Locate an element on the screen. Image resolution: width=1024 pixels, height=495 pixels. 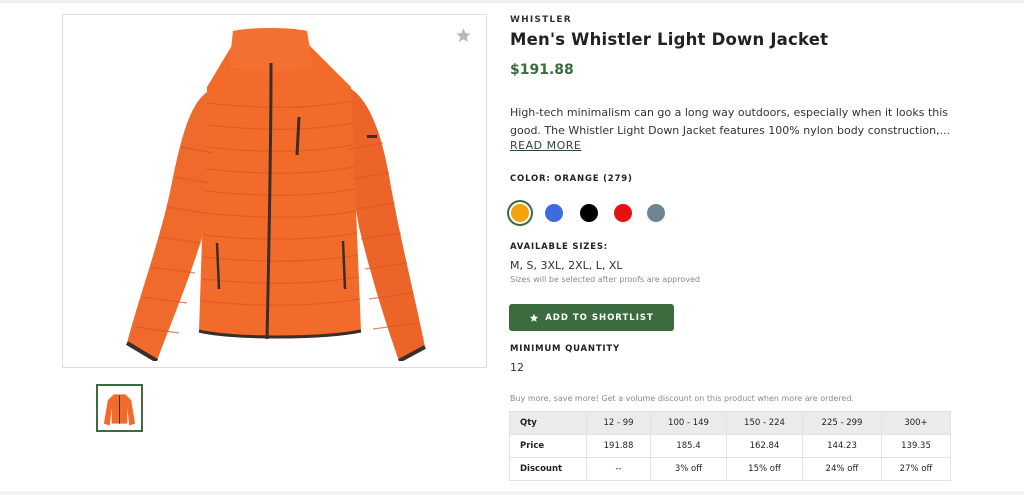
discount-cell: 15% off is located at coordinates (764, 469).